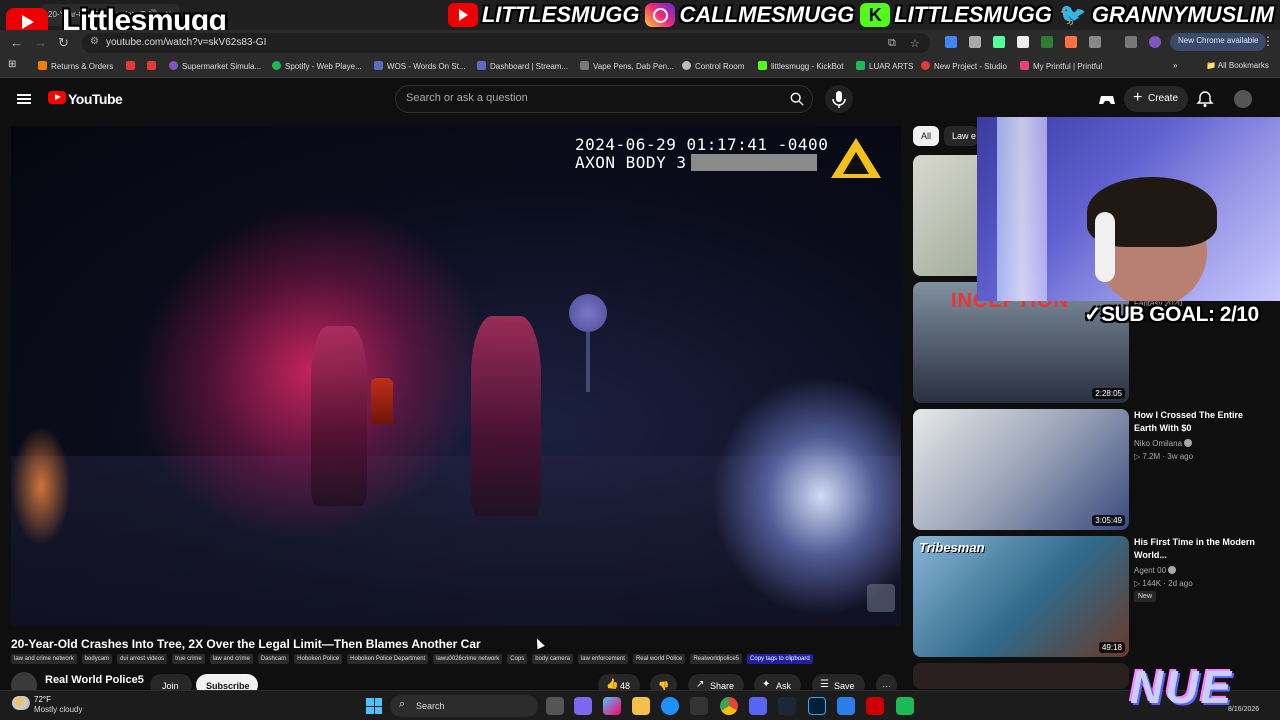 This screenshot has height=720, width=1280. What do you see at coordinates (16, 42) in the screenshot?
I see `back-arrow-icon: ←` at bounding box center [16, 42].